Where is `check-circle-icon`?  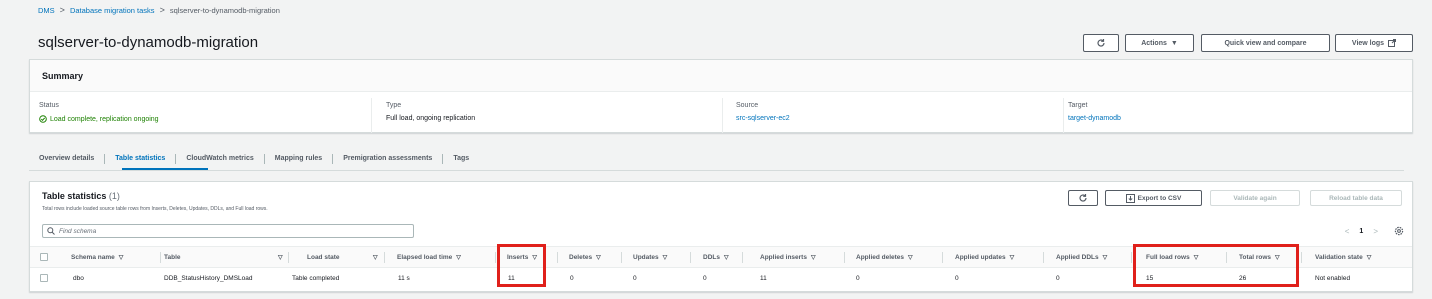 check-circle-icon is located at coordinates (43, 119).